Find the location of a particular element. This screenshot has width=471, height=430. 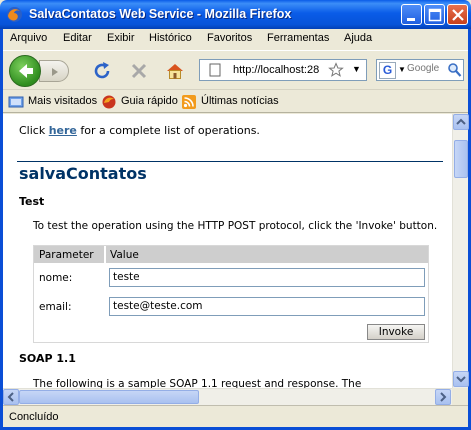

close-icon is located at coordinates (458, 15).